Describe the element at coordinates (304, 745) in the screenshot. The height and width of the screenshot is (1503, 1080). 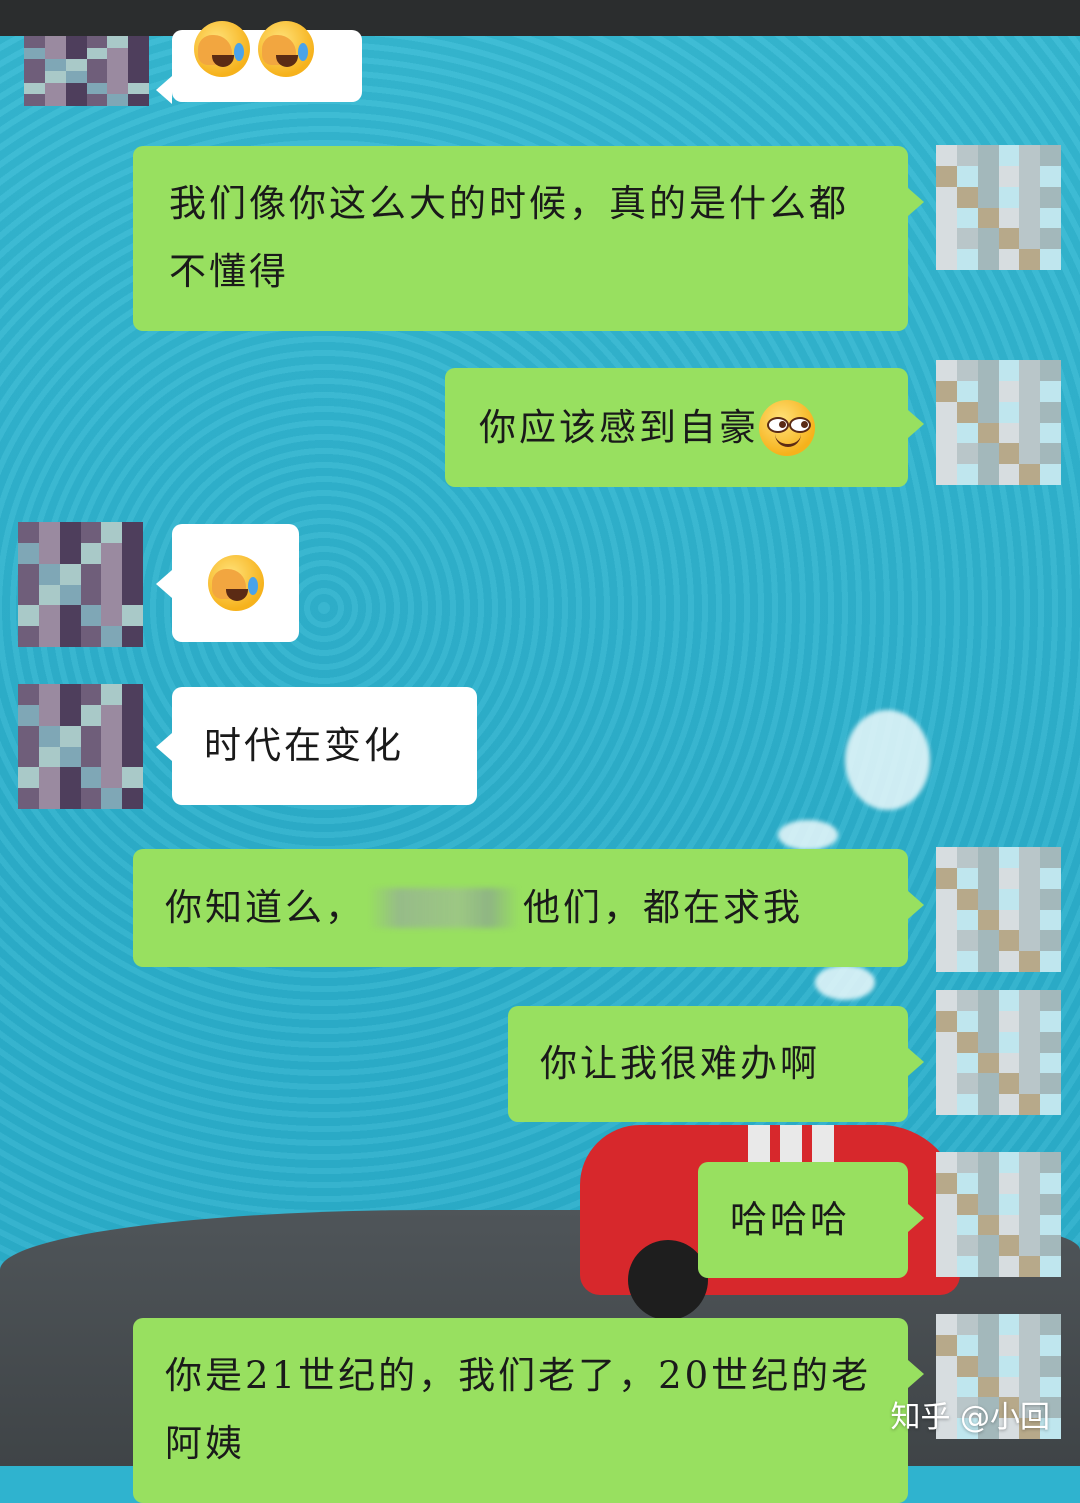
I see `message-text: 时代在变化` at that location.